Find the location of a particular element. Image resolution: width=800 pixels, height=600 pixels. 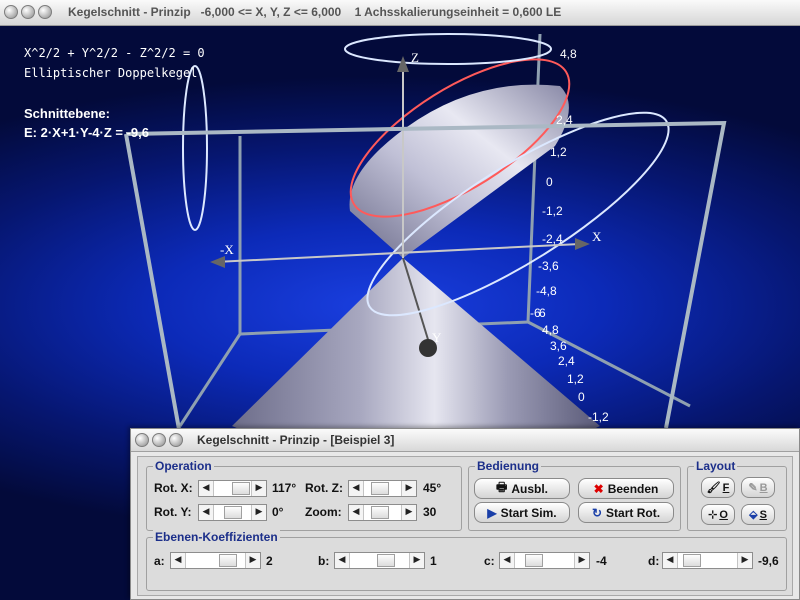

rot-y-value: 0° is located at coordinates (278, 512).